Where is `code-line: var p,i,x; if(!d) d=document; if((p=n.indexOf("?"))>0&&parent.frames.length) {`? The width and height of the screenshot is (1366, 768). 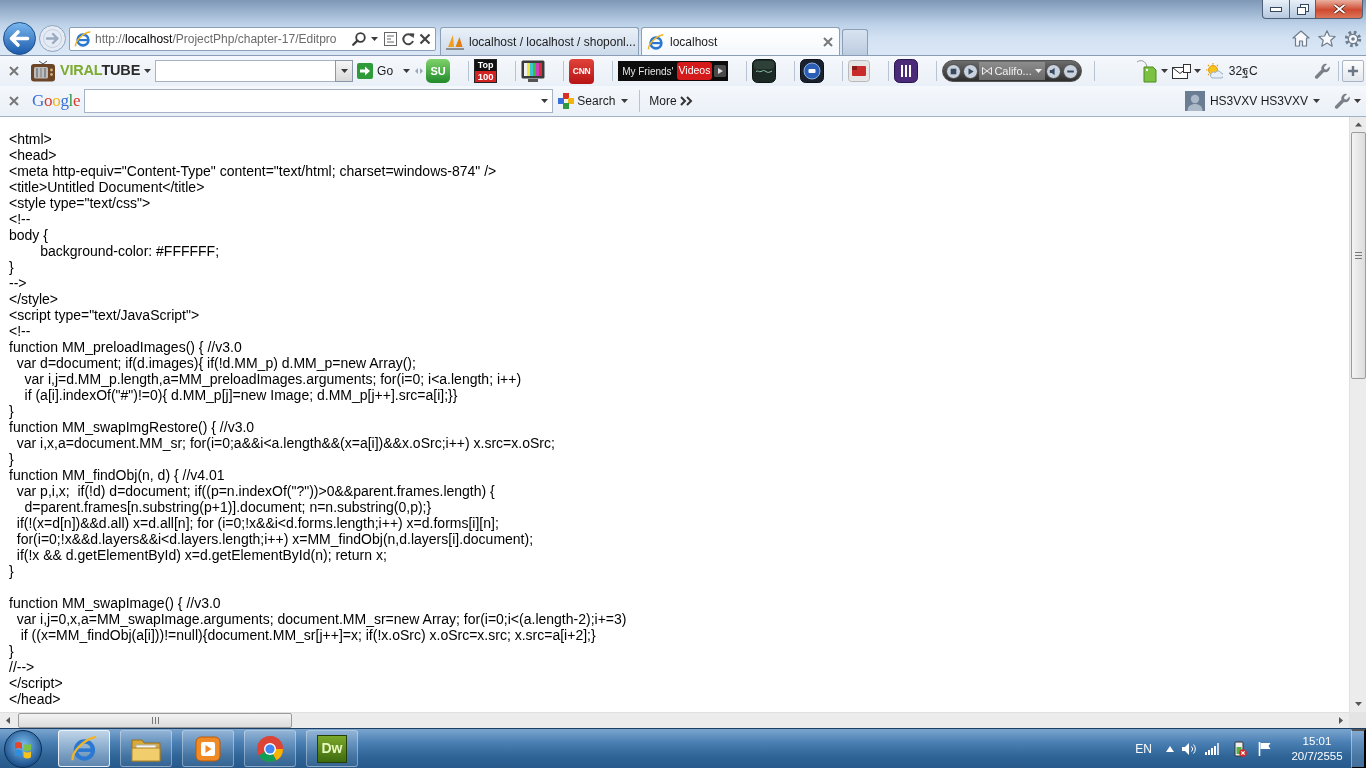
code-line: var p,i,x; if(!d) d=document; if((p=n.indexOf("?"))>0&&parent.frames.length) { is located at coordinates (255, 491).